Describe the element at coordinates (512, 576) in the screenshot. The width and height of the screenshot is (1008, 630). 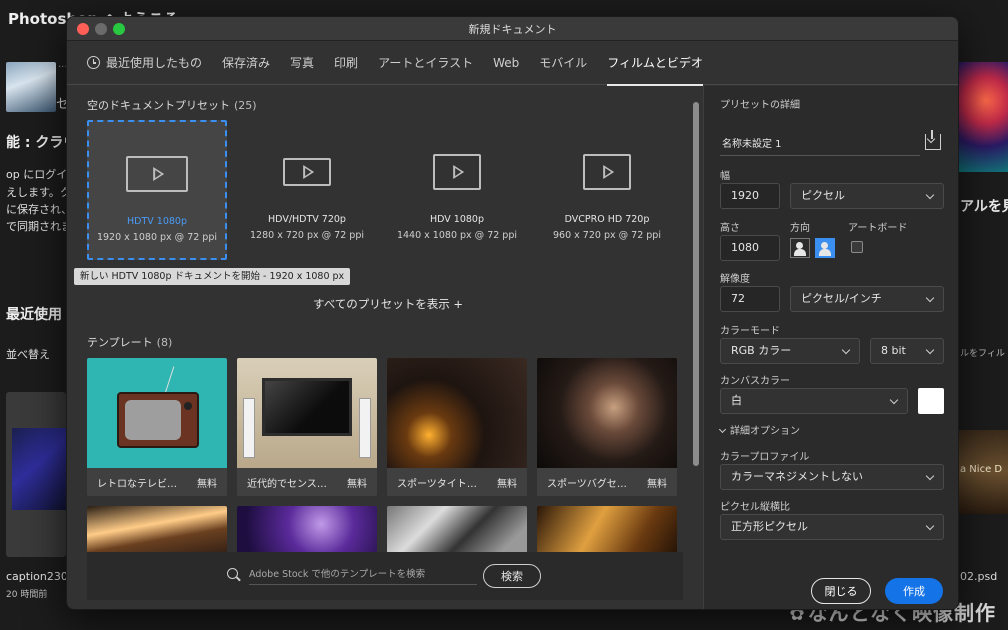
I see `search-button: 検索` at that location.